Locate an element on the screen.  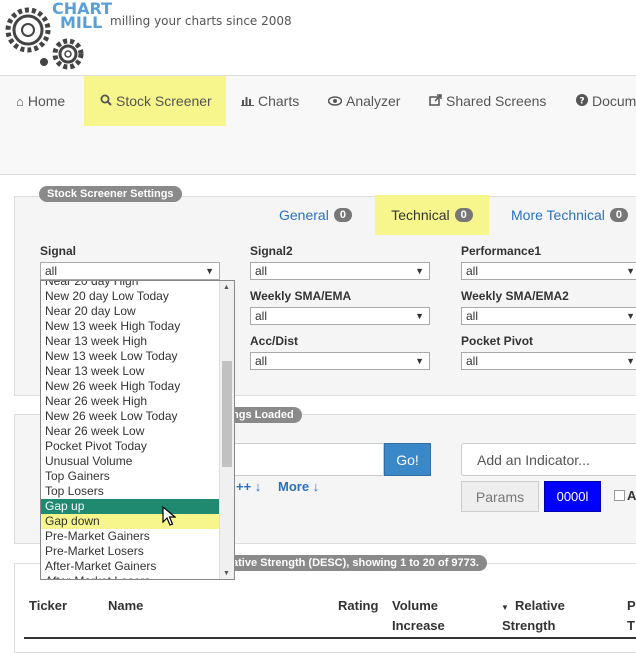
nav-charts-label: Charts is located at coordinates (279, 101).